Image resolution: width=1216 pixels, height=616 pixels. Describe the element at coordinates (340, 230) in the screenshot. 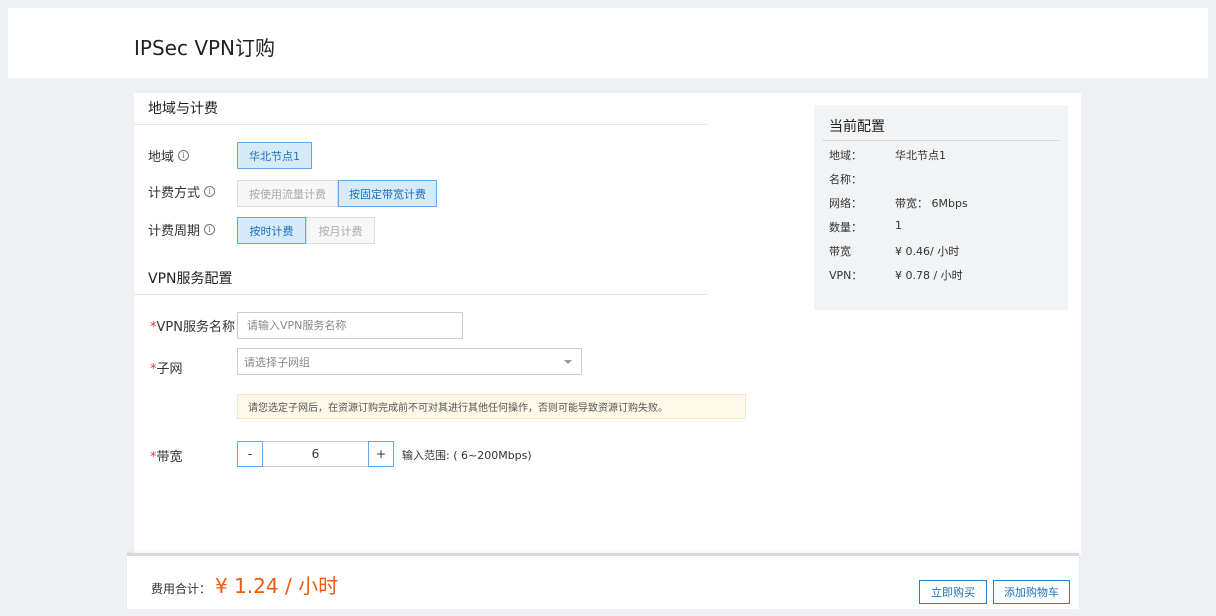

I see `billing-cycle-monthly: 按月计费` at that location.